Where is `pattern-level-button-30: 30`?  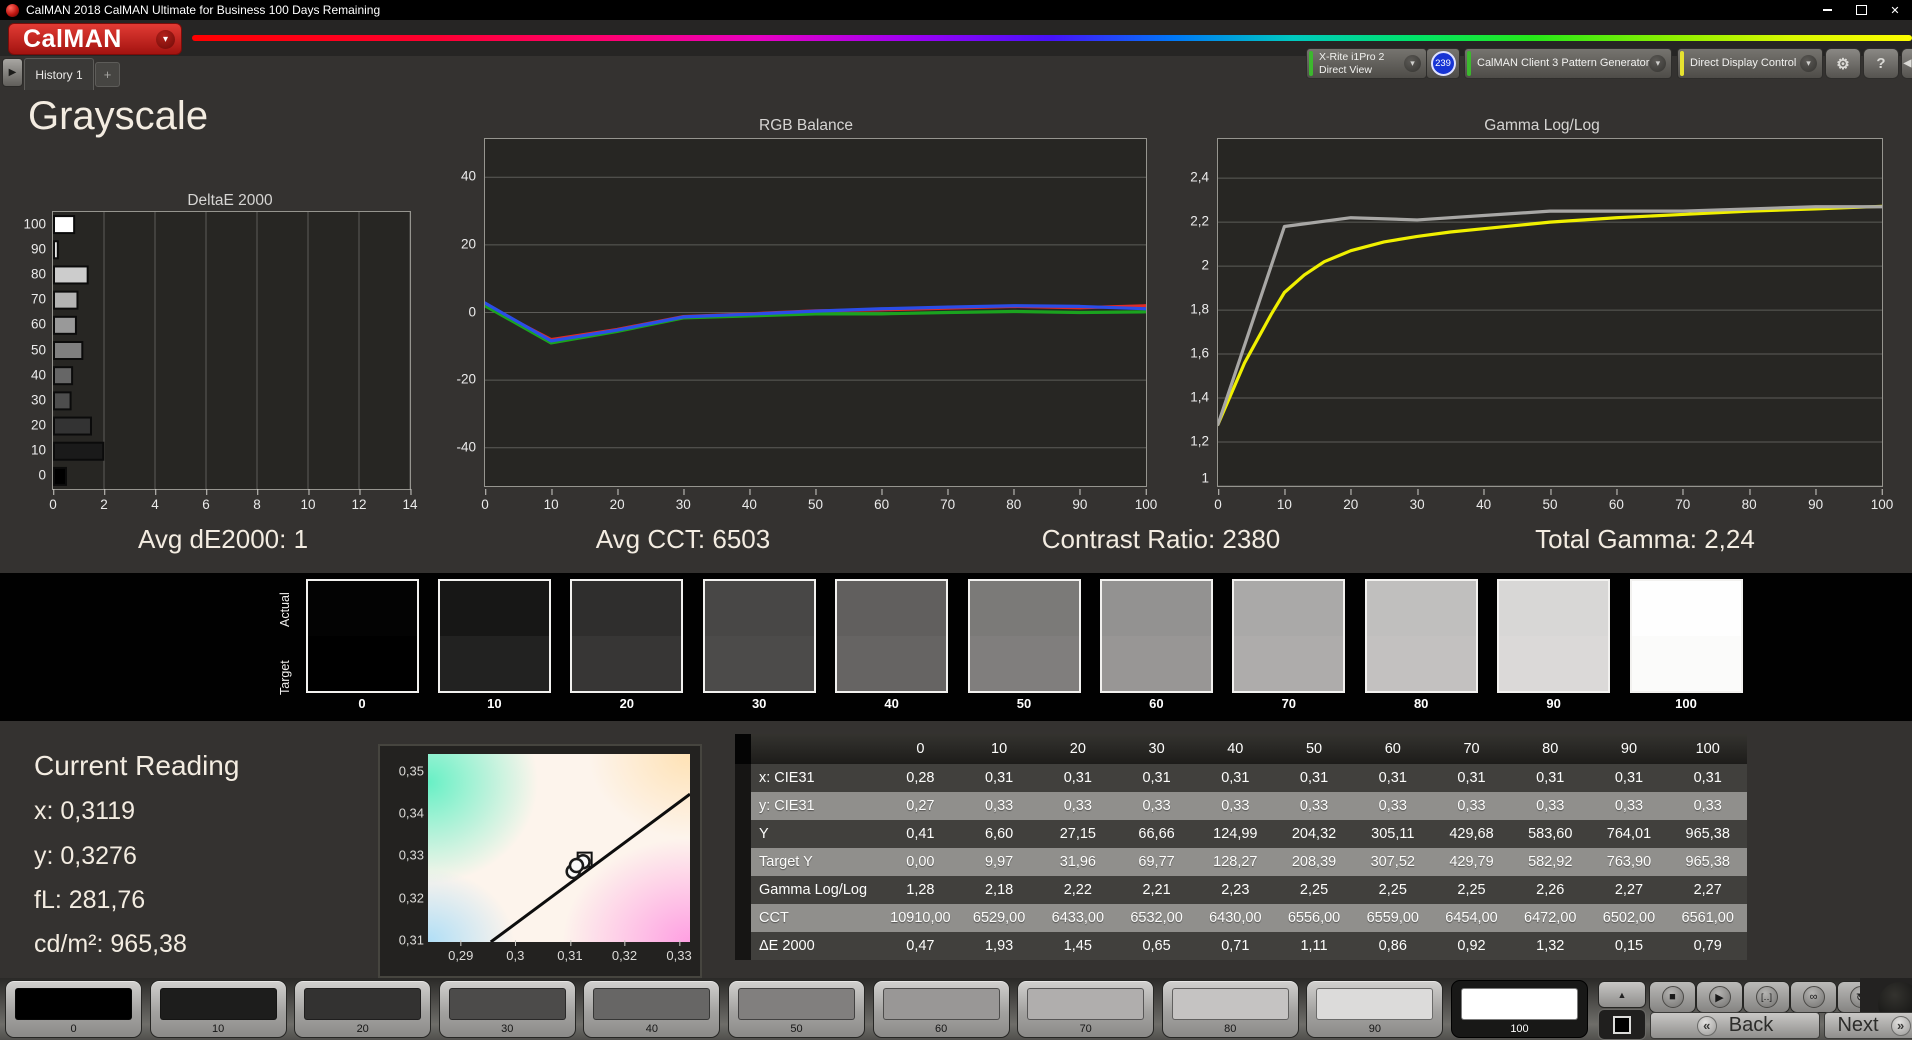 pattern-level-button-30: 30 is located at coordinates (507, 1009).